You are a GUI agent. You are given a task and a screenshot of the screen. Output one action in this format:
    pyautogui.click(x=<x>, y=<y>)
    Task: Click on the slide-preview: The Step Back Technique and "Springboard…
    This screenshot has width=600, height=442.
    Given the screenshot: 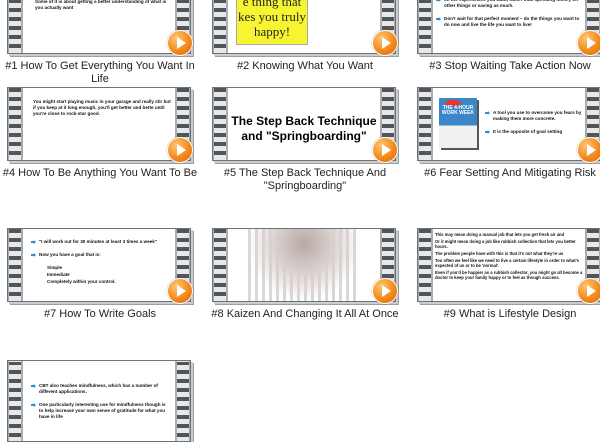 What is the action you would take?
    pyautogui.click(x=304, y=124)
    